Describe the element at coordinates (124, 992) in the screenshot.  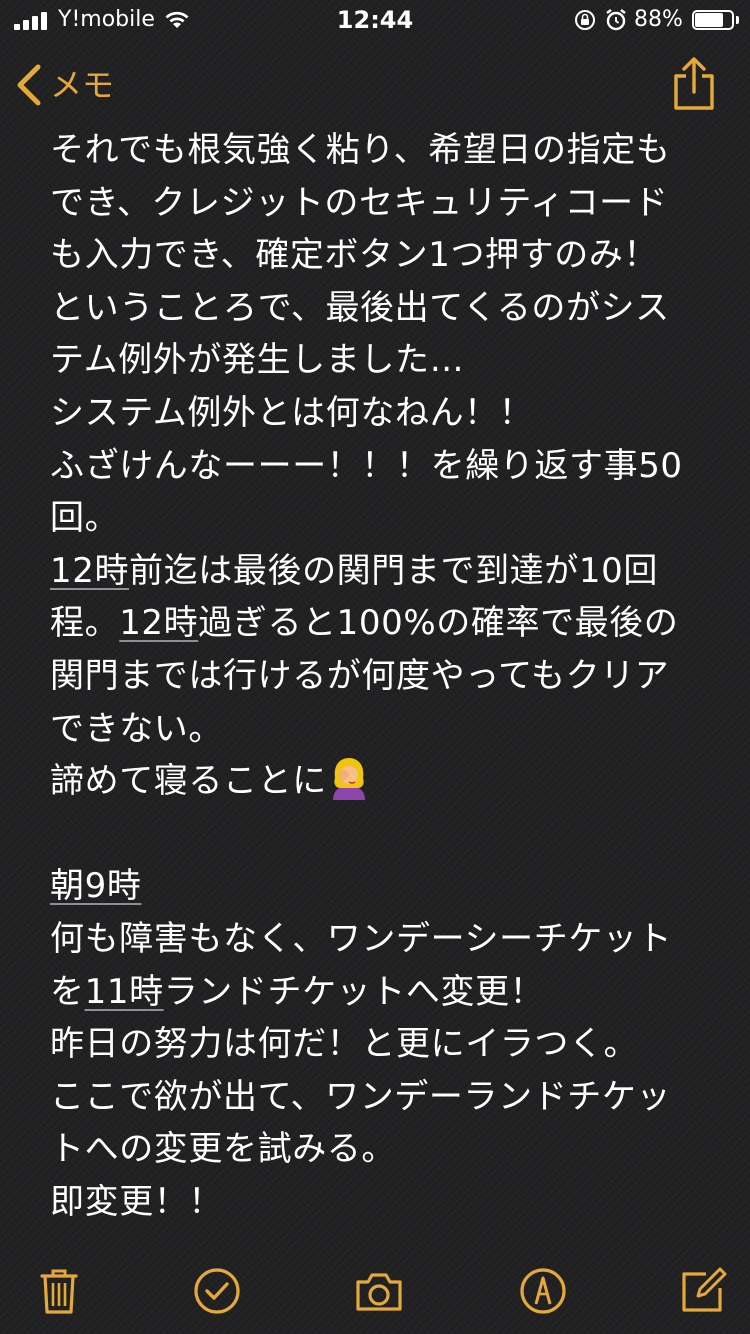
I see `note-underlined-time: 11時` at that location.